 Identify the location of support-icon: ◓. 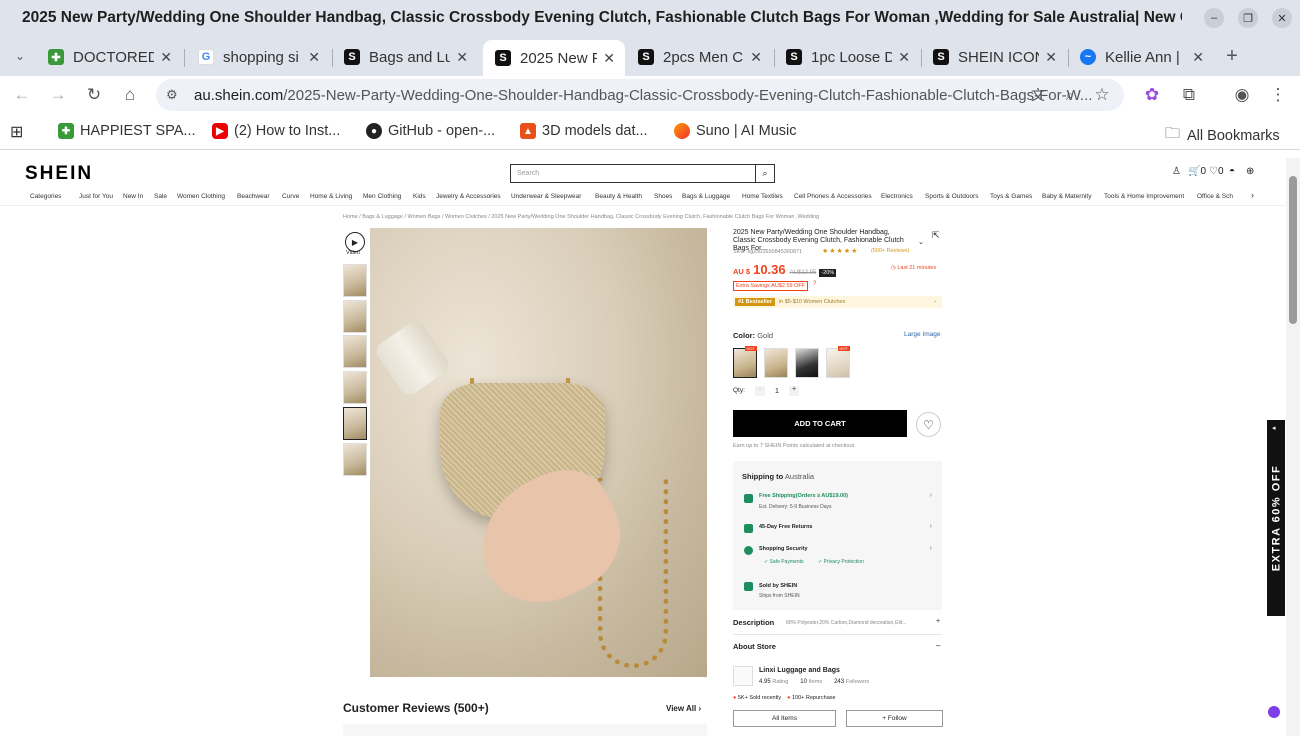
(1232, 171).